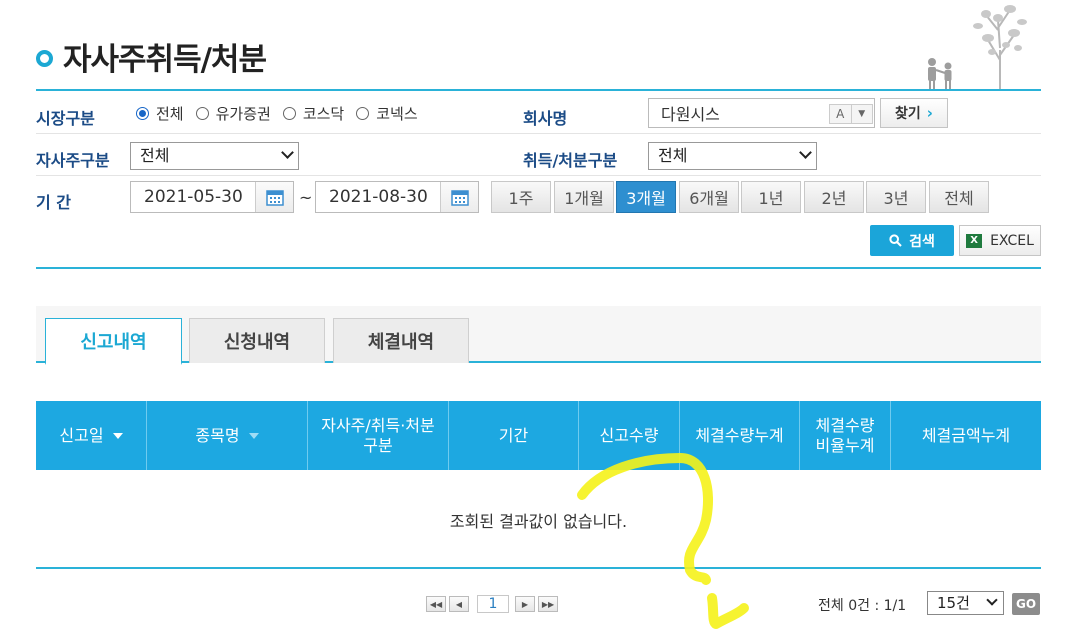  What do you see at coordinates (1012, 240) in the screenshot?
I see `excel-button-label: EXCEL` at bounding box center [1012, 240].